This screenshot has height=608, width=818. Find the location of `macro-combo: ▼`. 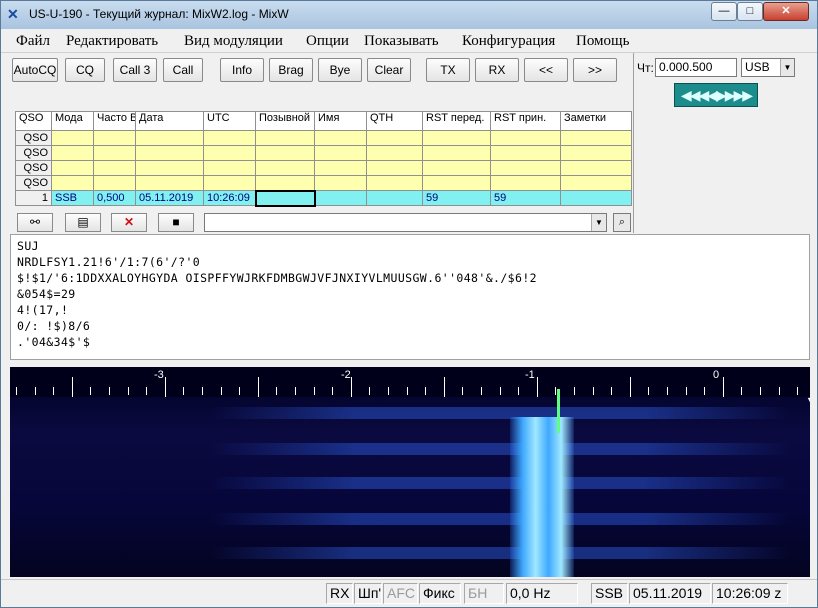

macro-combo: ▼ is located at coordinates (405, 222).